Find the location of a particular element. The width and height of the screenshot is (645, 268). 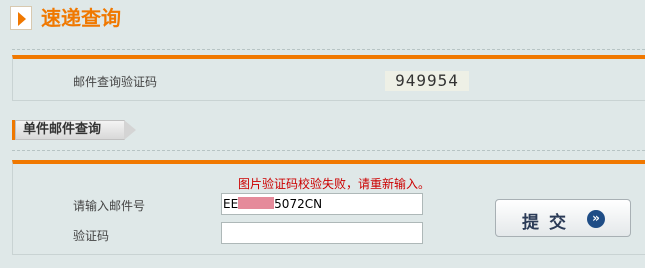

captcha-image: 949954 is located at coordinates (427, 81).